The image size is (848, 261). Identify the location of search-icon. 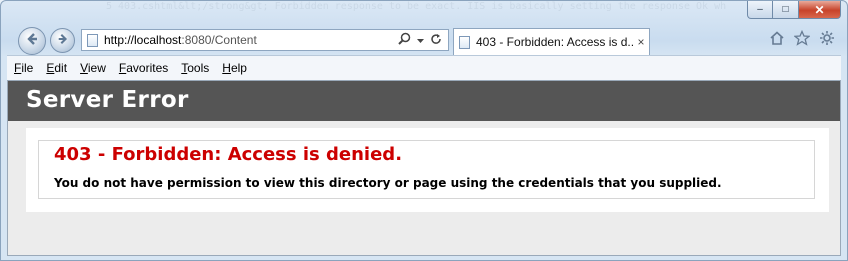
(404, 40).